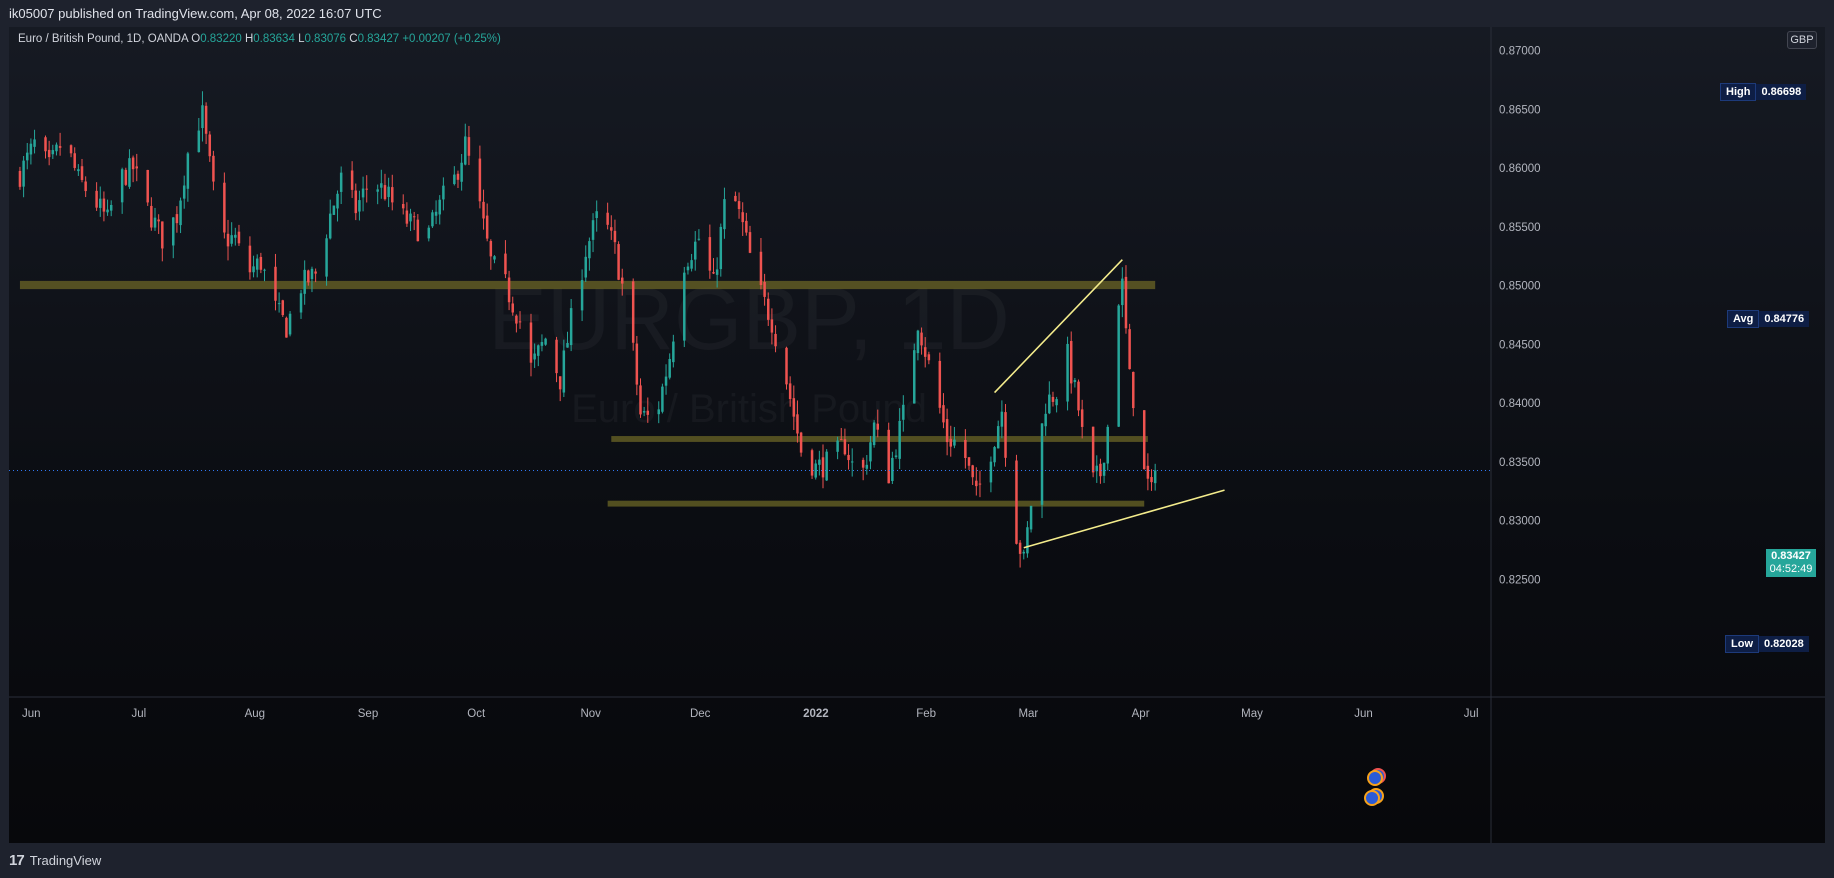  I want to click on footer-bar: 17 TradingView, so click(917, 860).